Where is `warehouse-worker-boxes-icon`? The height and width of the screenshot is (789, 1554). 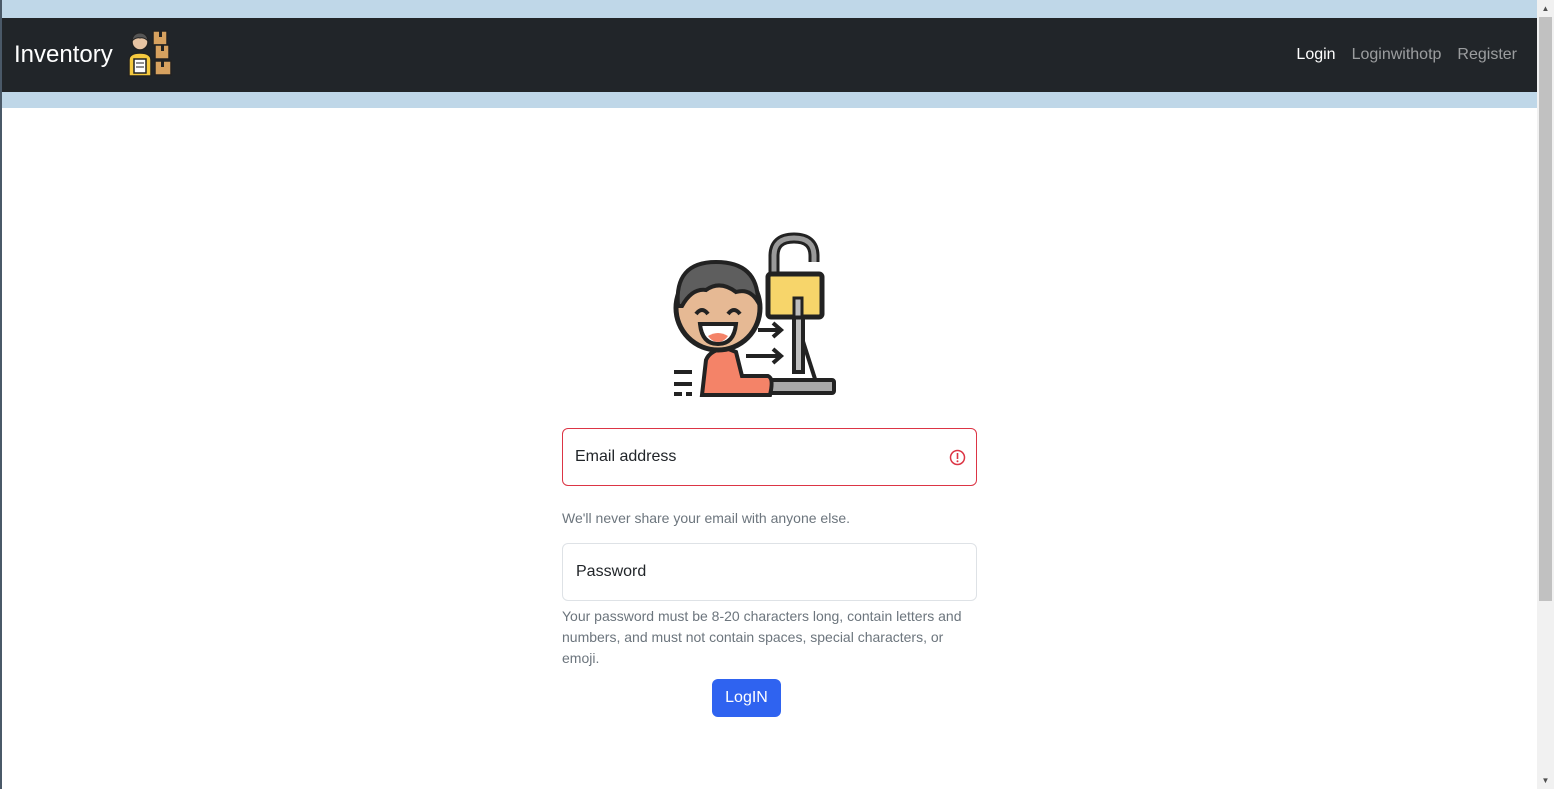 warehouse-worker-boxes-icon is located at coordinates (149, 53).